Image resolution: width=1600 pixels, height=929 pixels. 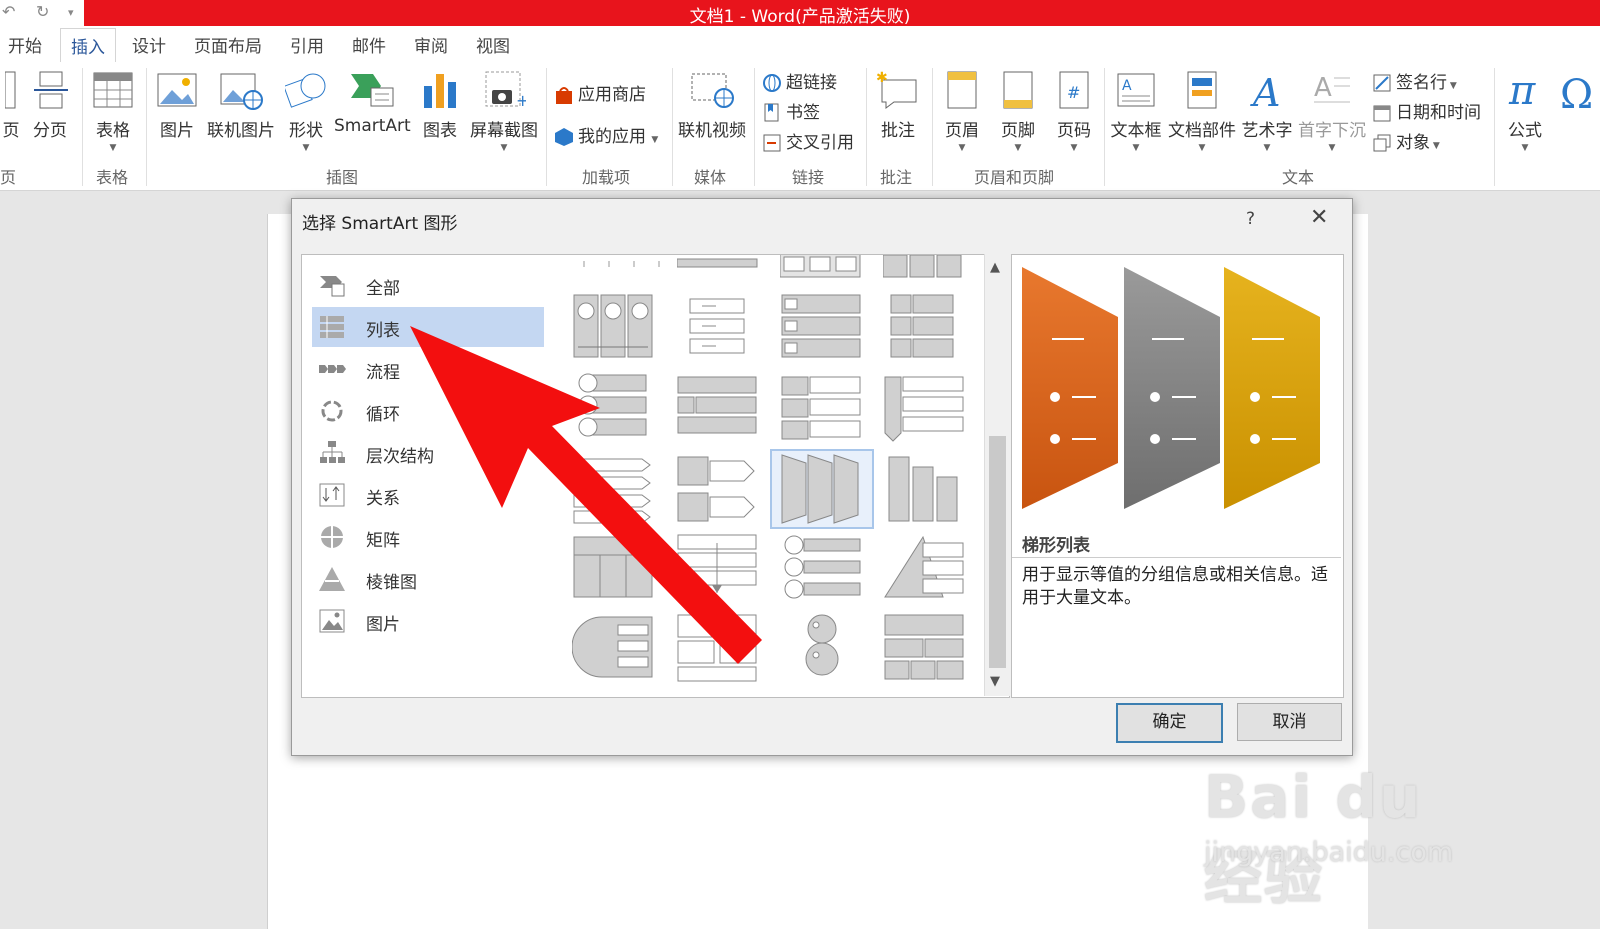 What do you see at coordinates (586, 495) in the screenshot?
I see `red-arrow-icon` at bounding box center [586, 495].